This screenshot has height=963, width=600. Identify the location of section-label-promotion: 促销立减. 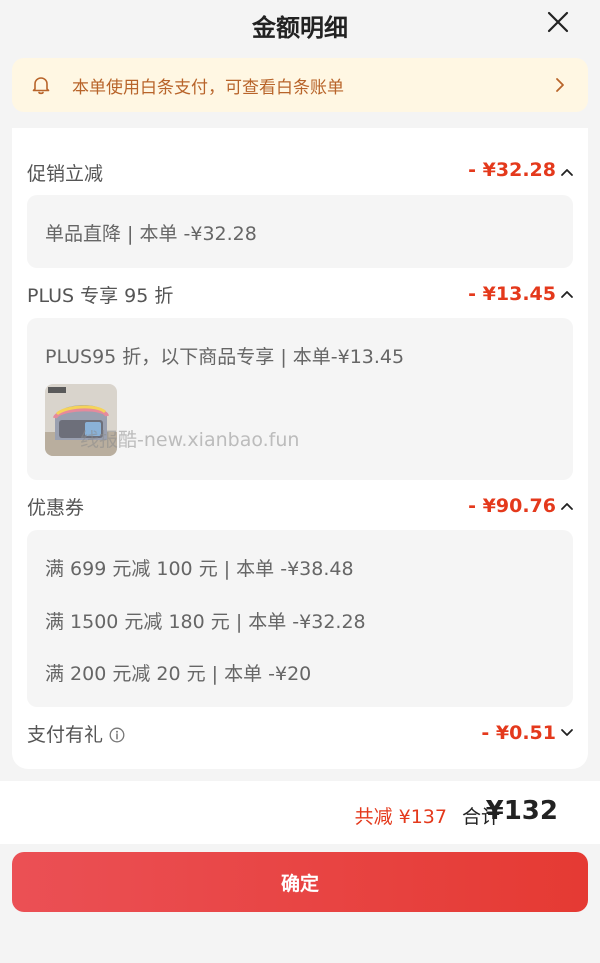
(65, 172).